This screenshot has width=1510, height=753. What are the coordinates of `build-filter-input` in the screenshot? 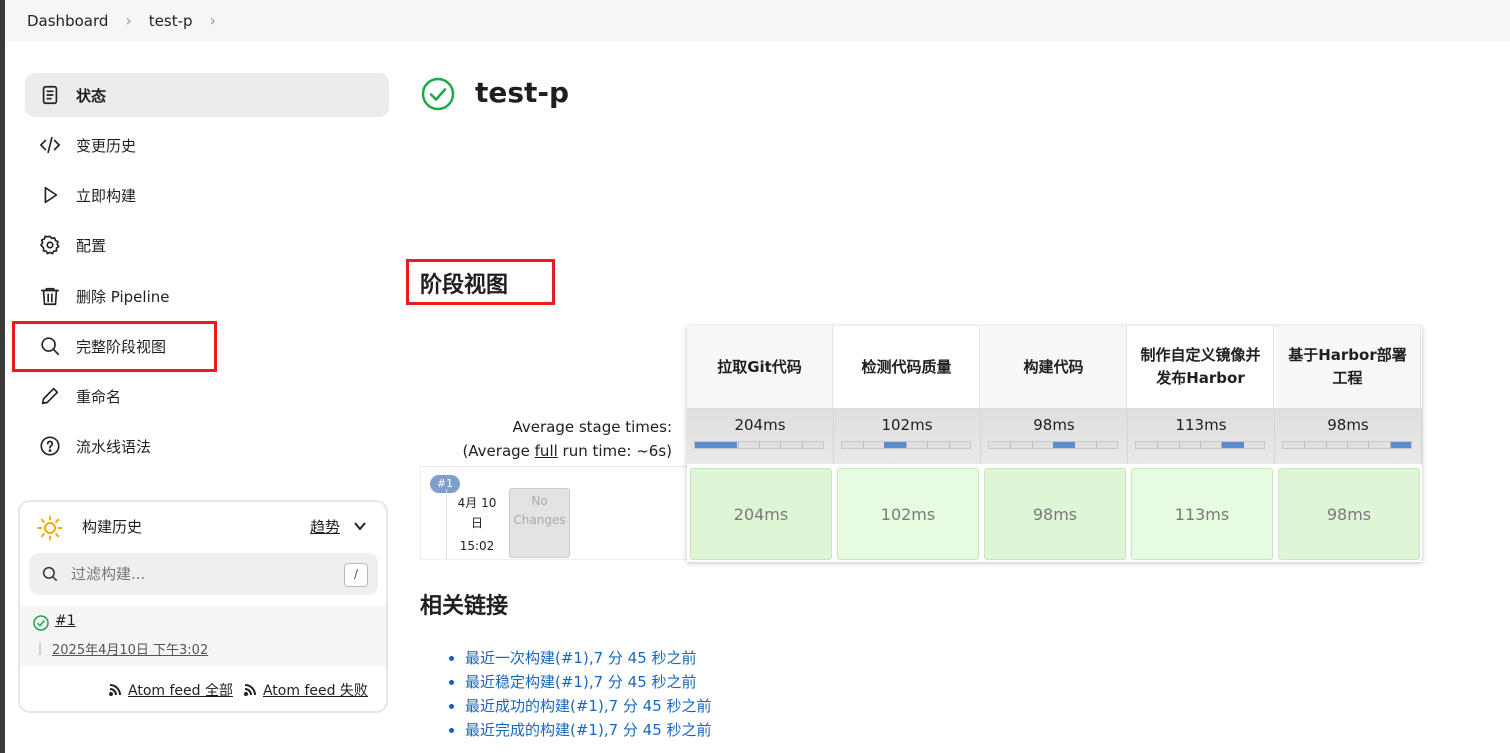 It's located at (198, 574).